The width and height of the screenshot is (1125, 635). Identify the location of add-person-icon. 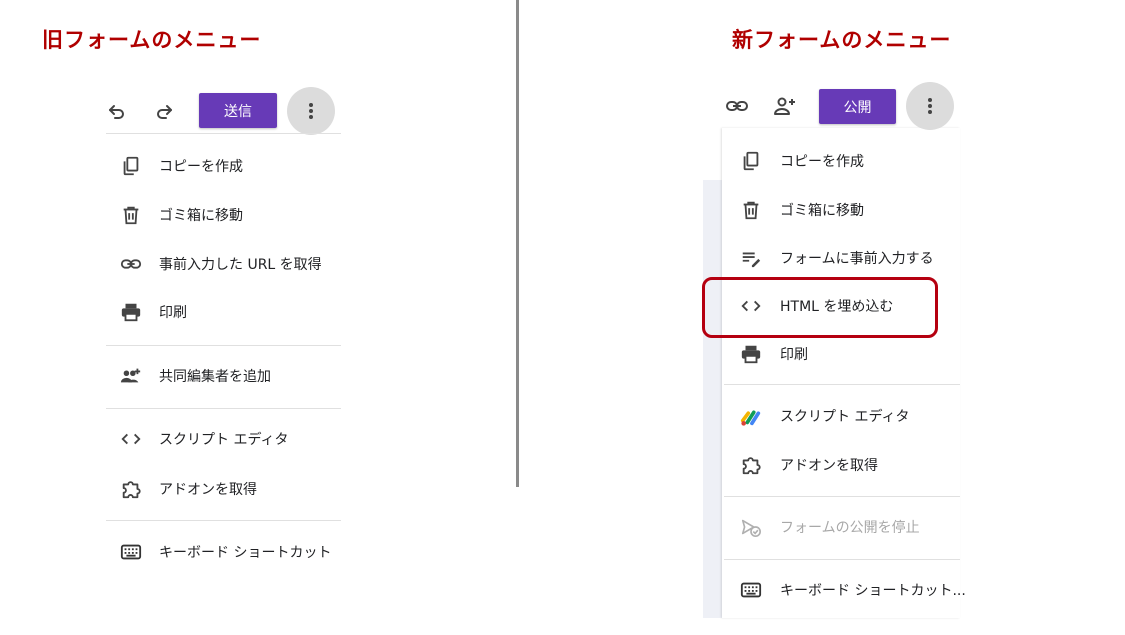
(785, 106).